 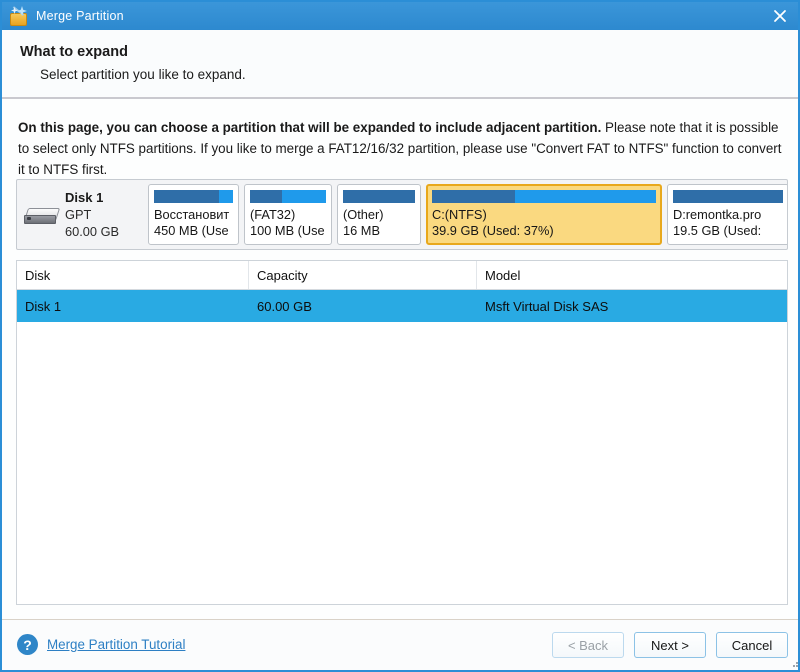 I want to click on cancel-button: Cancel, so click(x=752, y=645).